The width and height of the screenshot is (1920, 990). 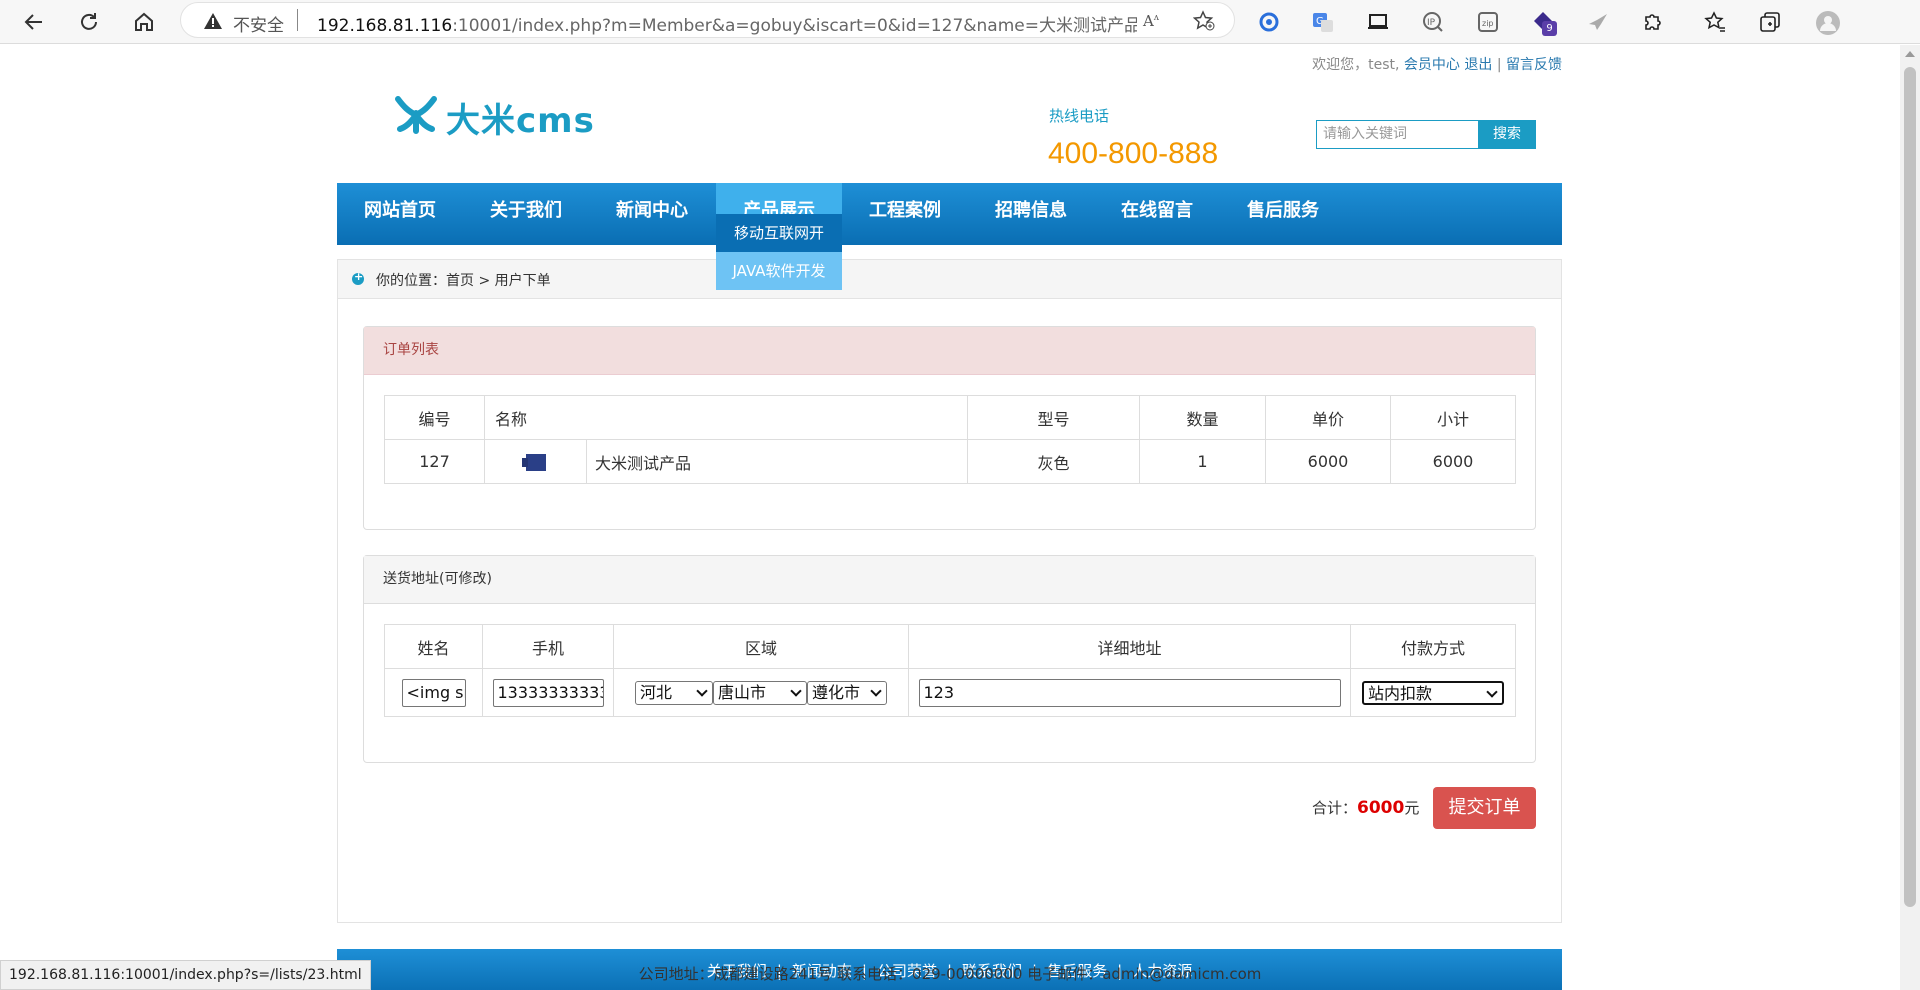 What do you see at coordinates (1031, 214) in the screenshot?
I see `nav-item-jobs: 招聘信息` at bounding box center [1031, 214].